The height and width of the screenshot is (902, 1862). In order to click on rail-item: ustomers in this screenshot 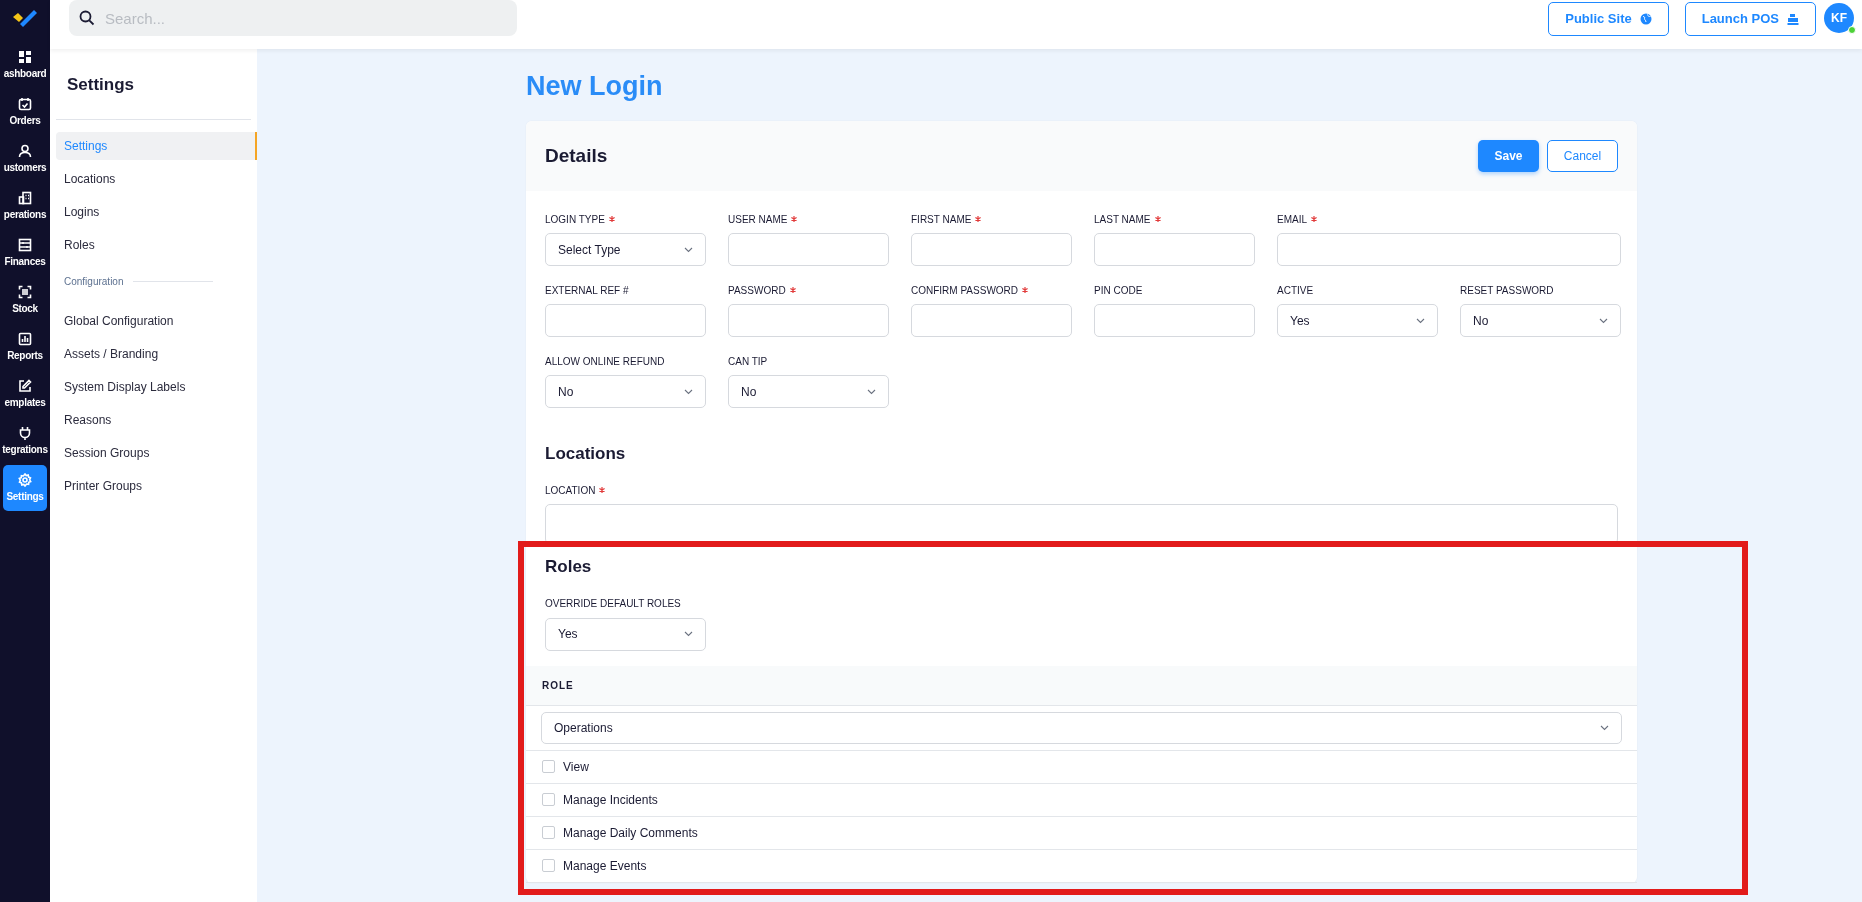, I will do `click(25, 159)`.